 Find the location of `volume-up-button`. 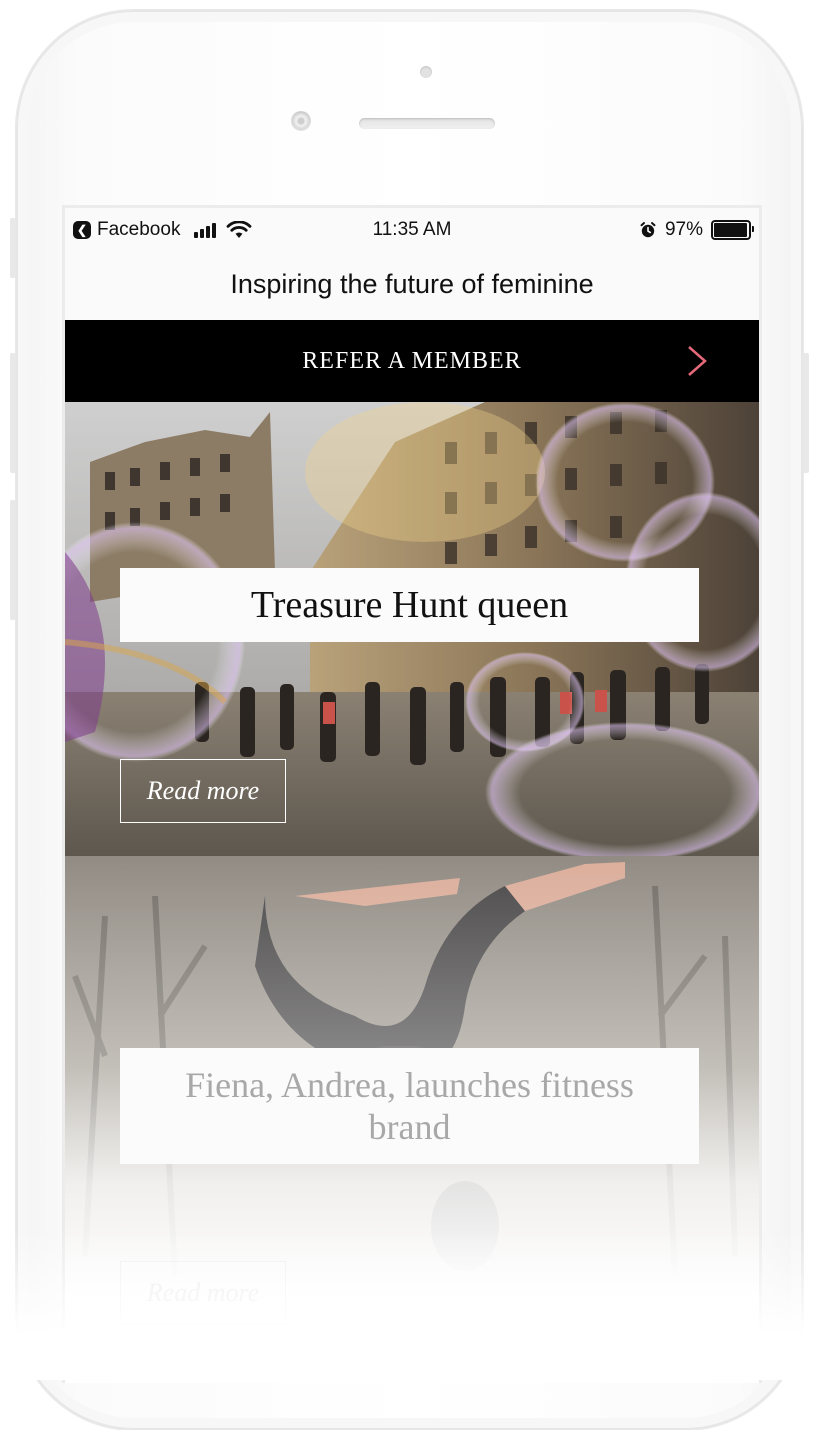

volume-up-button is located at coordinates (13, 413).